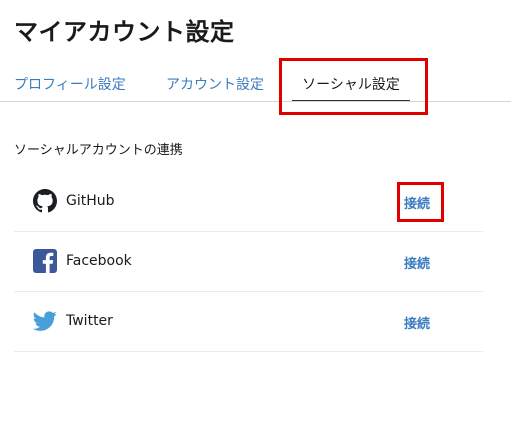 The height and width of the screenshot is (424, 511). Describe the element at coordinates (90, 201) in the screenshot. I see `account-name: GitHub` at that location.